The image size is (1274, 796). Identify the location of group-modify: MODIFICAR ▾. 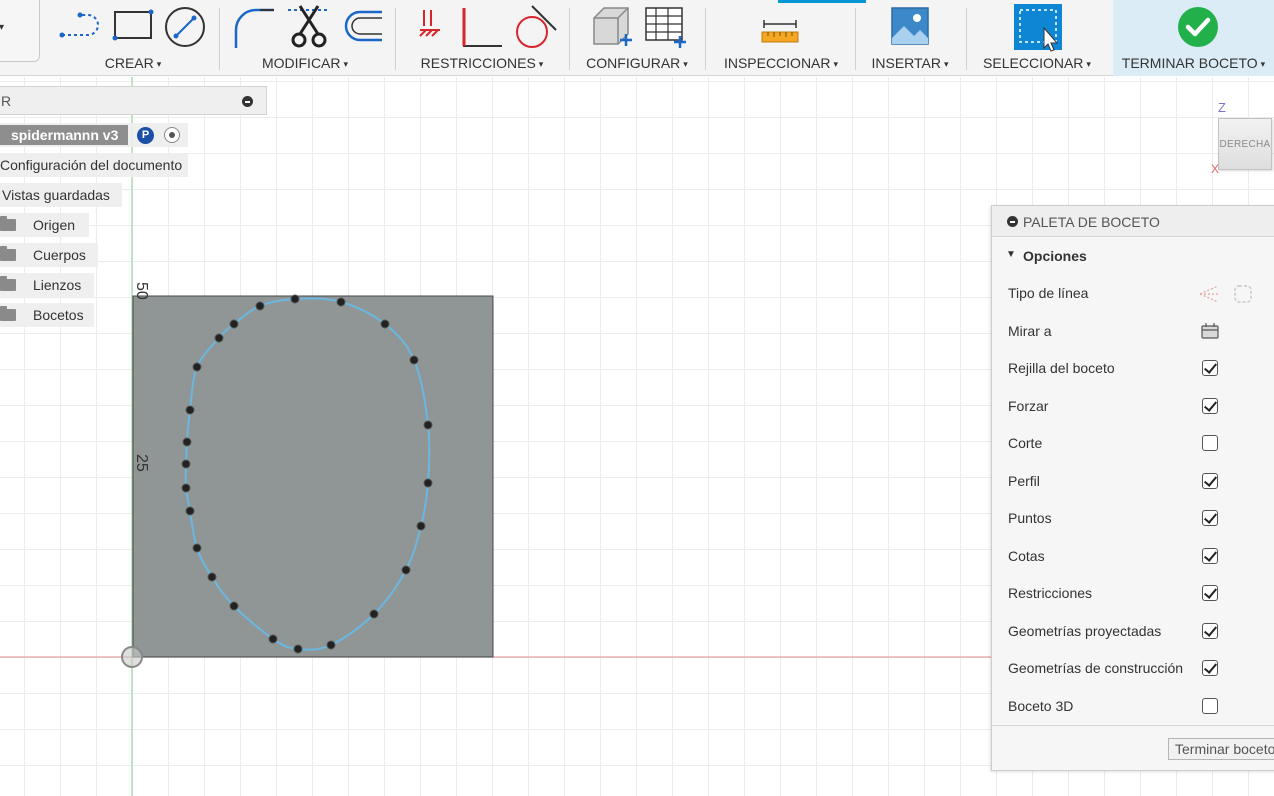
(305, 38).